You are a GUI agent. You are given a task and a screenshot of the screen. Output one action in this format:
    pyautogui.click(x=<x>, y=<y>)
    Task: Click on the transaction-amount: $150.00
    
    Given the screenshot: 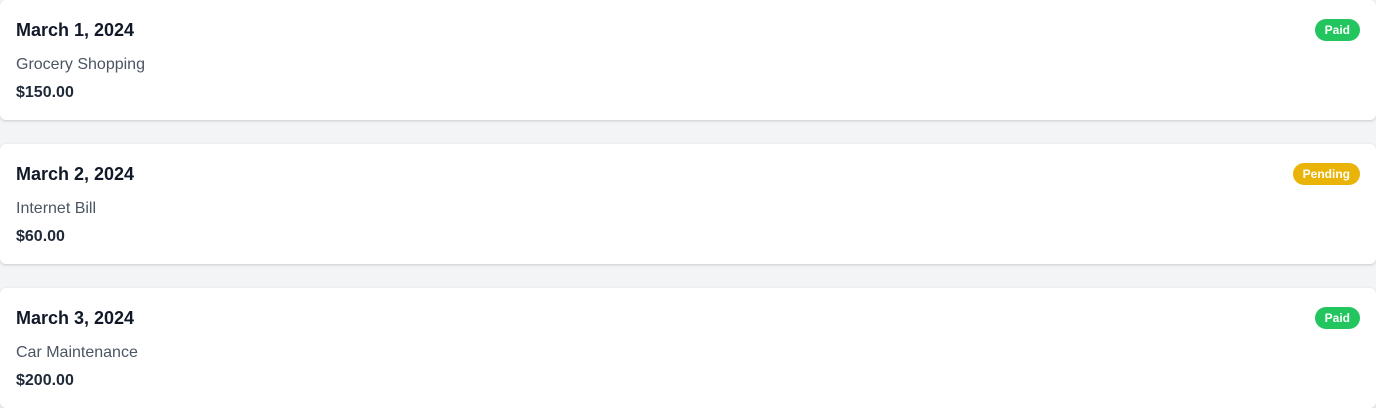 What is the action you would take?
    pyautogui.click(x=45, y=92)
    